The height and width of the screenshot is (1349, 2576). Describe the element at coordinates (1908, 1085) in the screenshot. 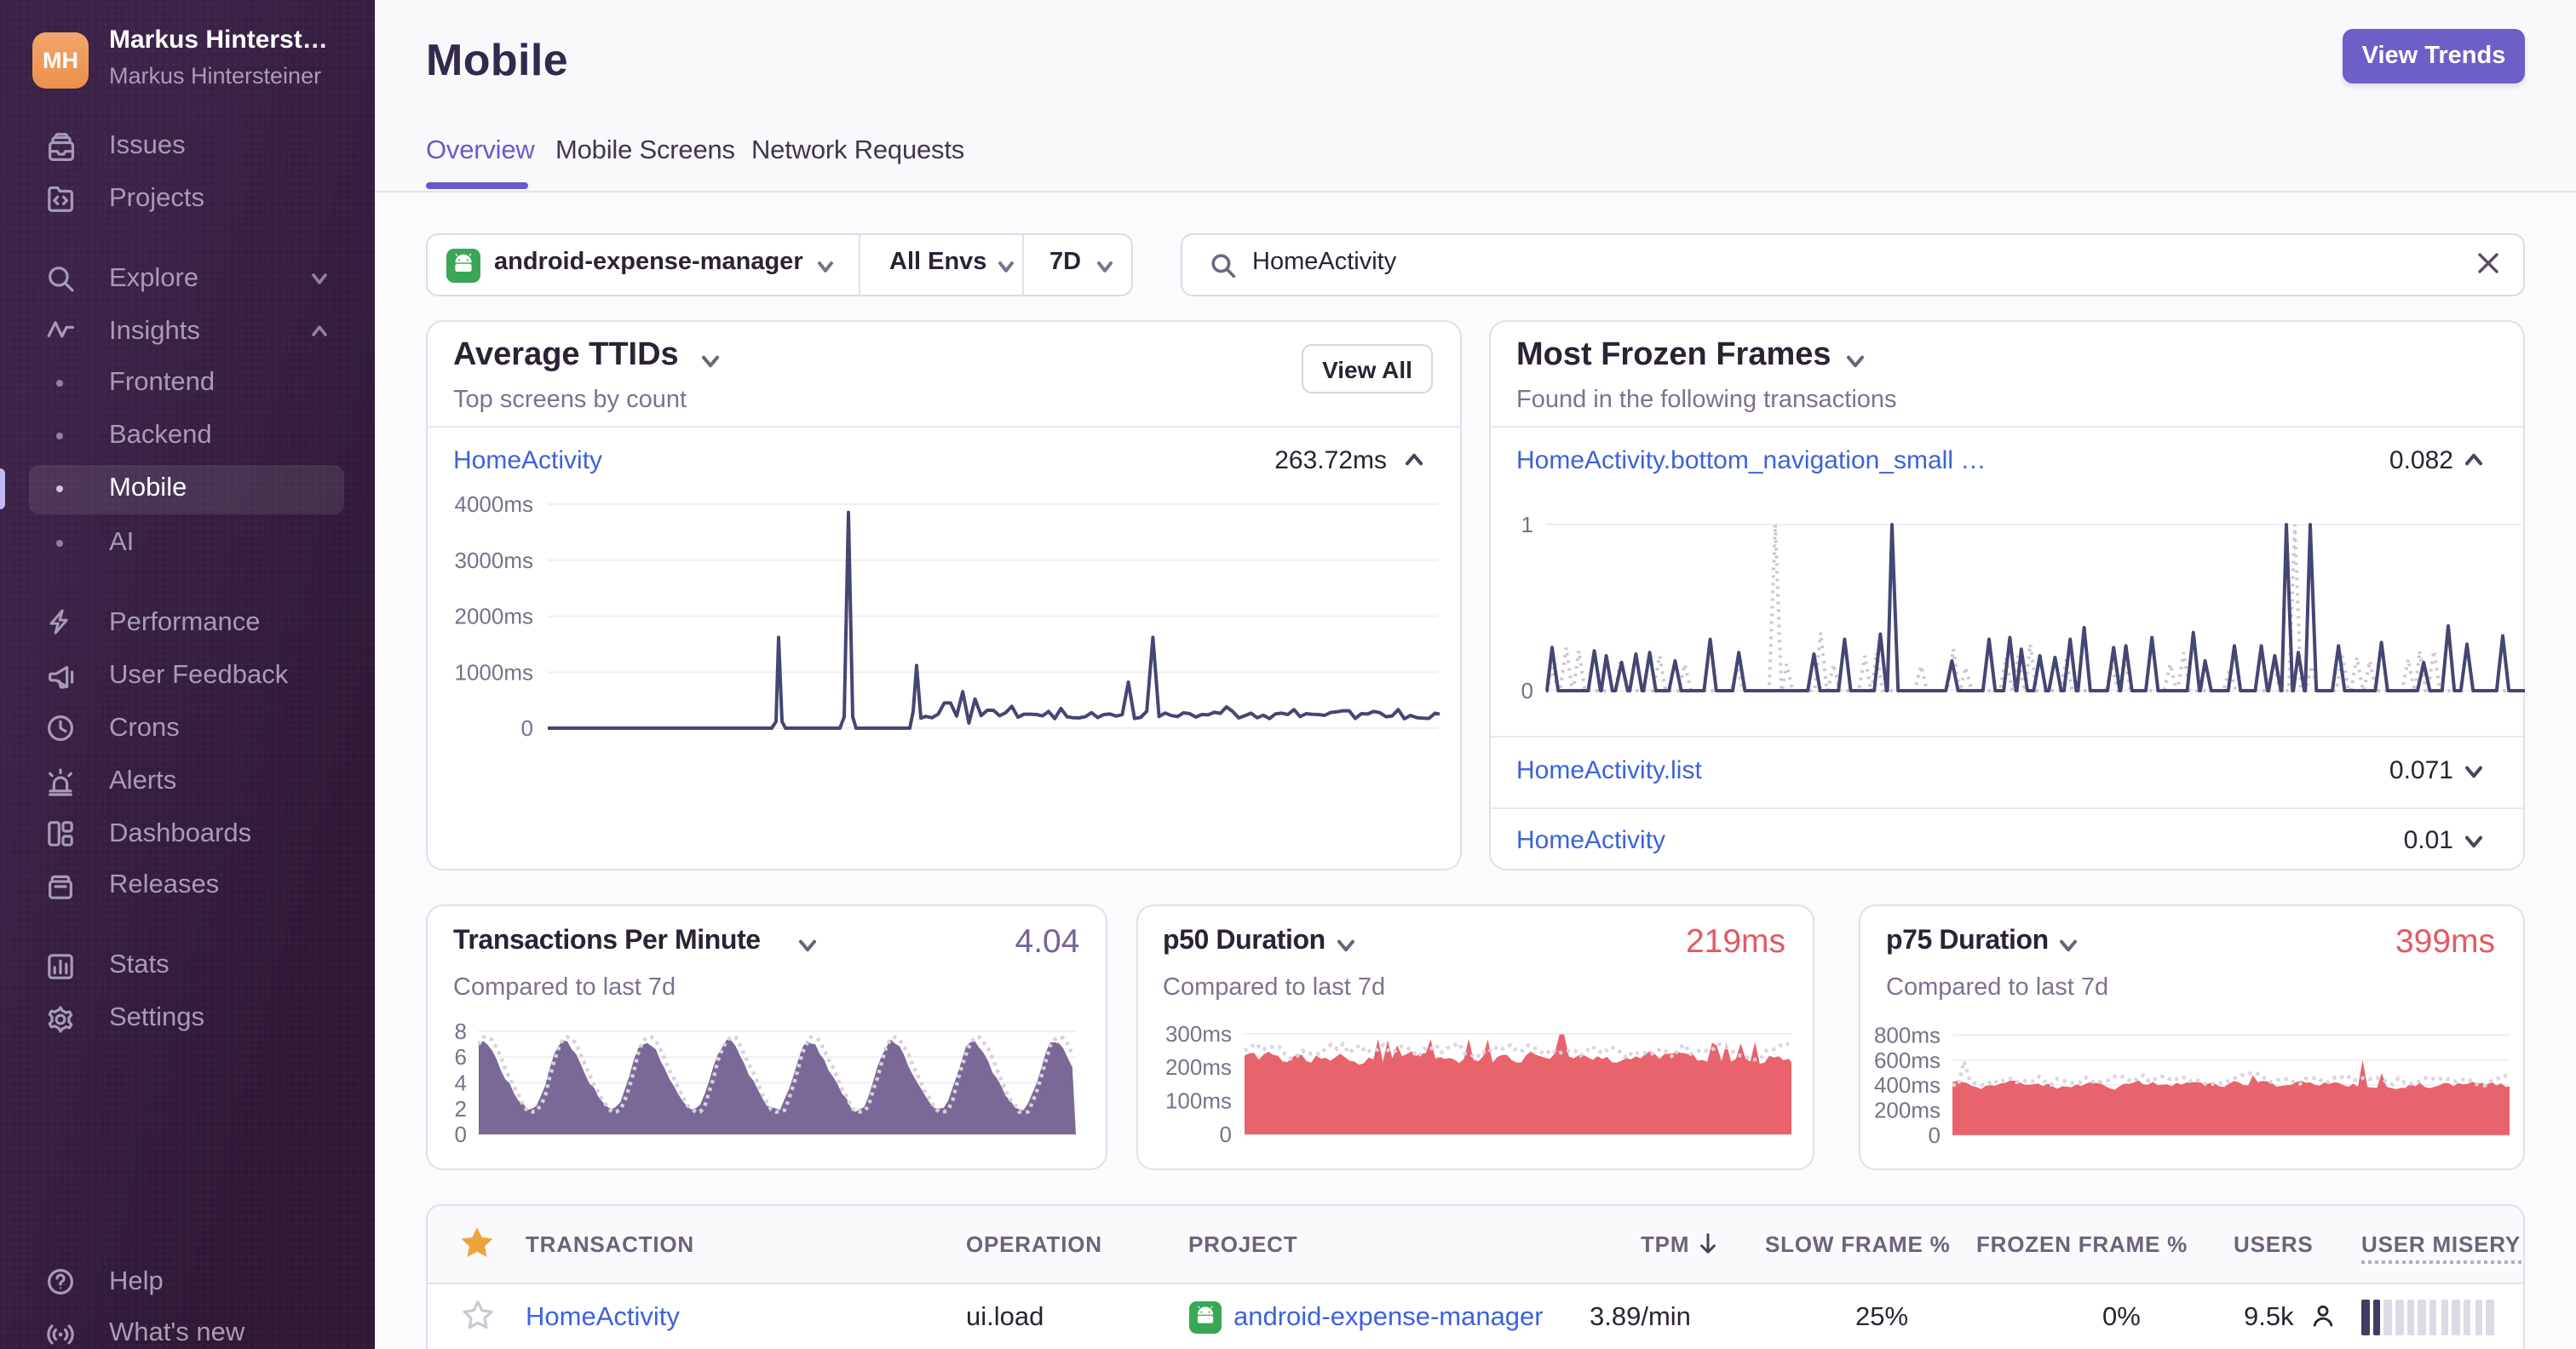

I see `svg-text: 400ms` at that location.